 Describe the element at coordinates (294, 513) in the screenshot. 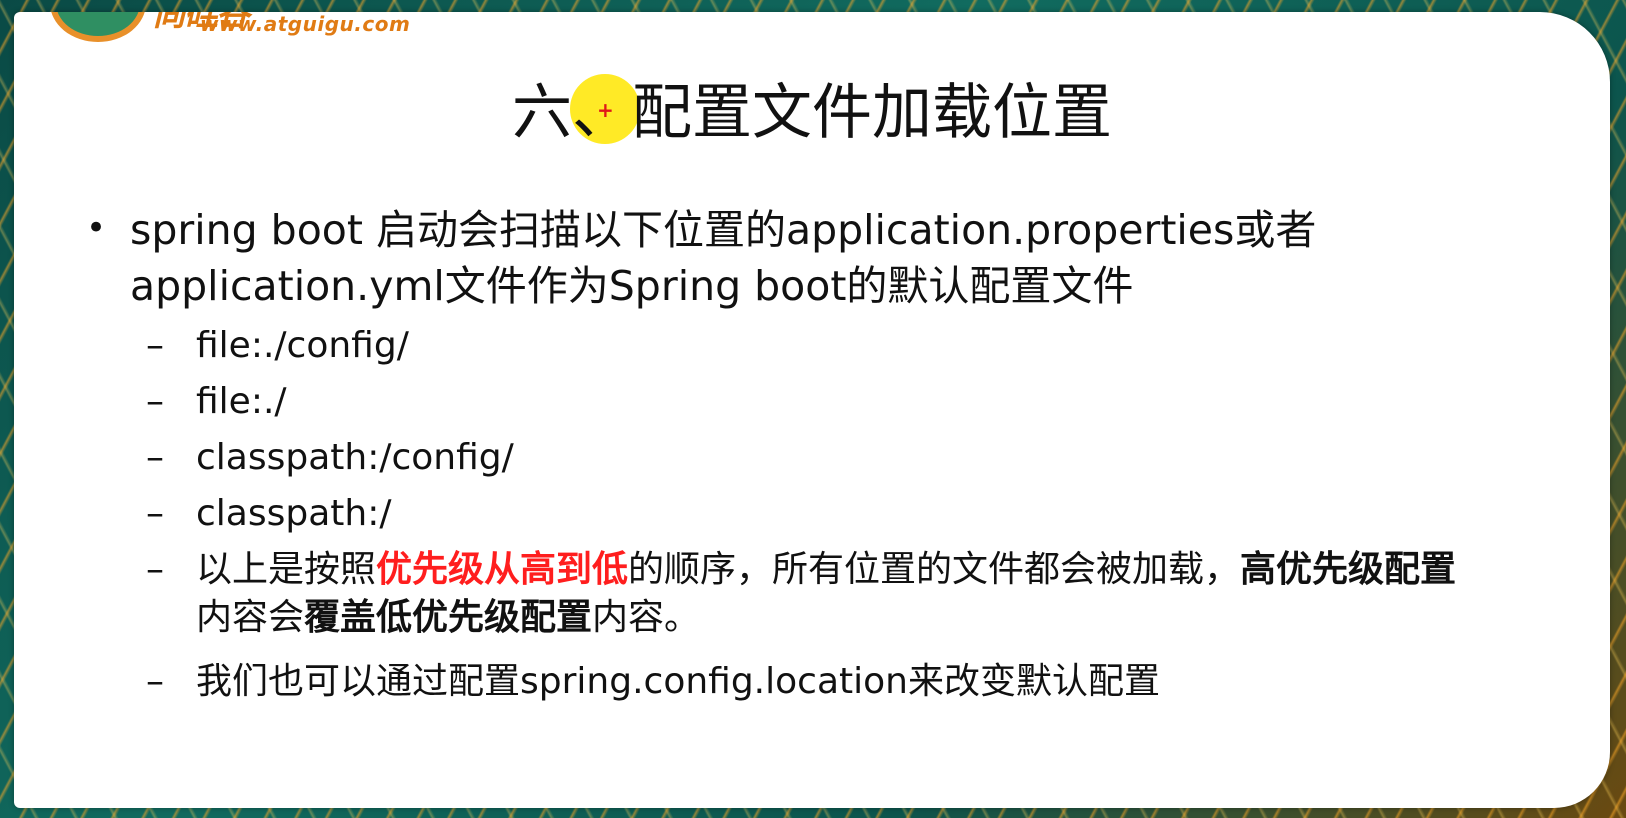

I see `sub-item-text: classpath:/` at that location.